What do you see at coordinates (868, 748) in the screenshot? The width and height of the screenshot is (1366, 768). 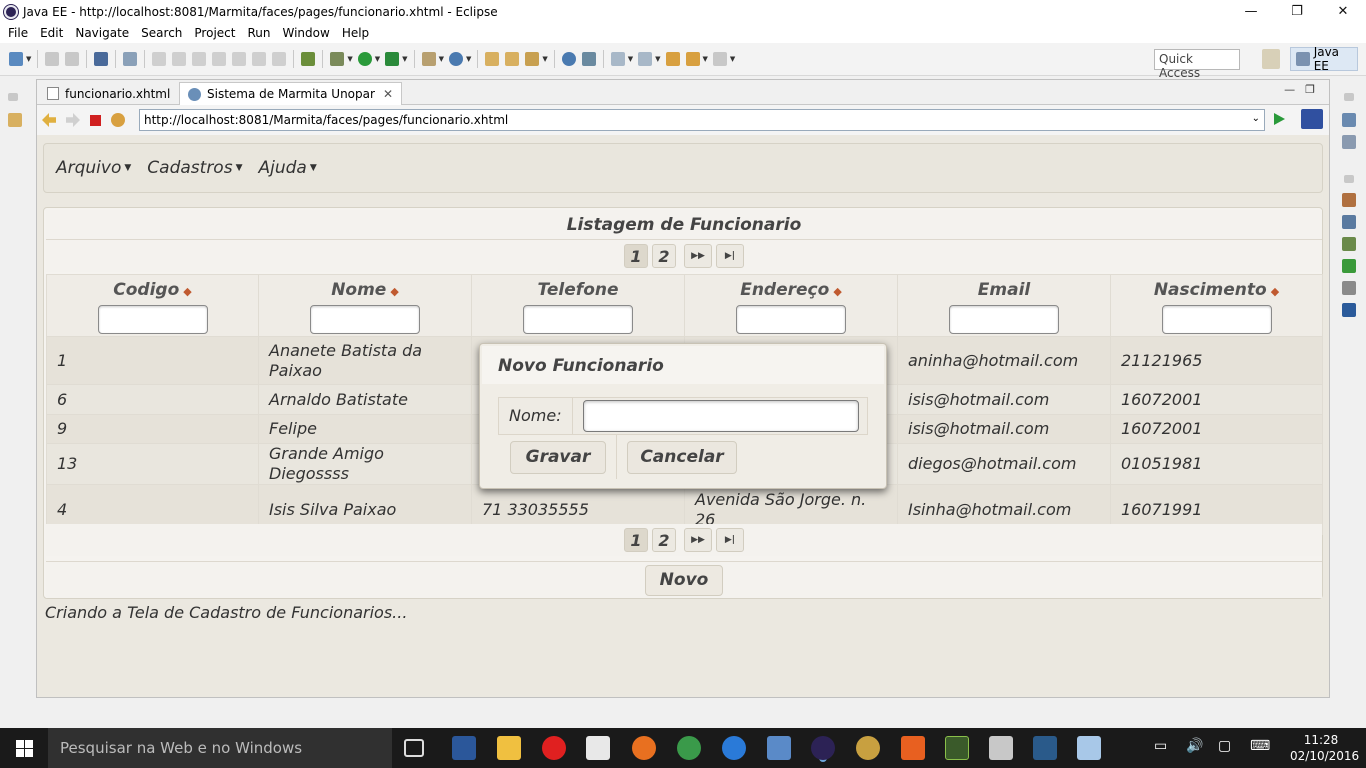 I see `spartan-icon` at bounding box center [868, 748].